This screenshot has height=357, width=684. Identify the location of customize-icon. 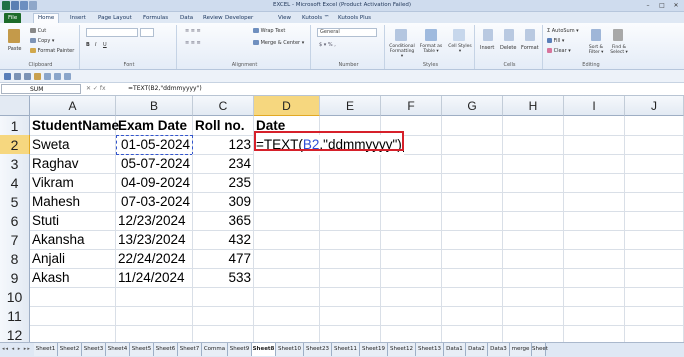
(67, 76).